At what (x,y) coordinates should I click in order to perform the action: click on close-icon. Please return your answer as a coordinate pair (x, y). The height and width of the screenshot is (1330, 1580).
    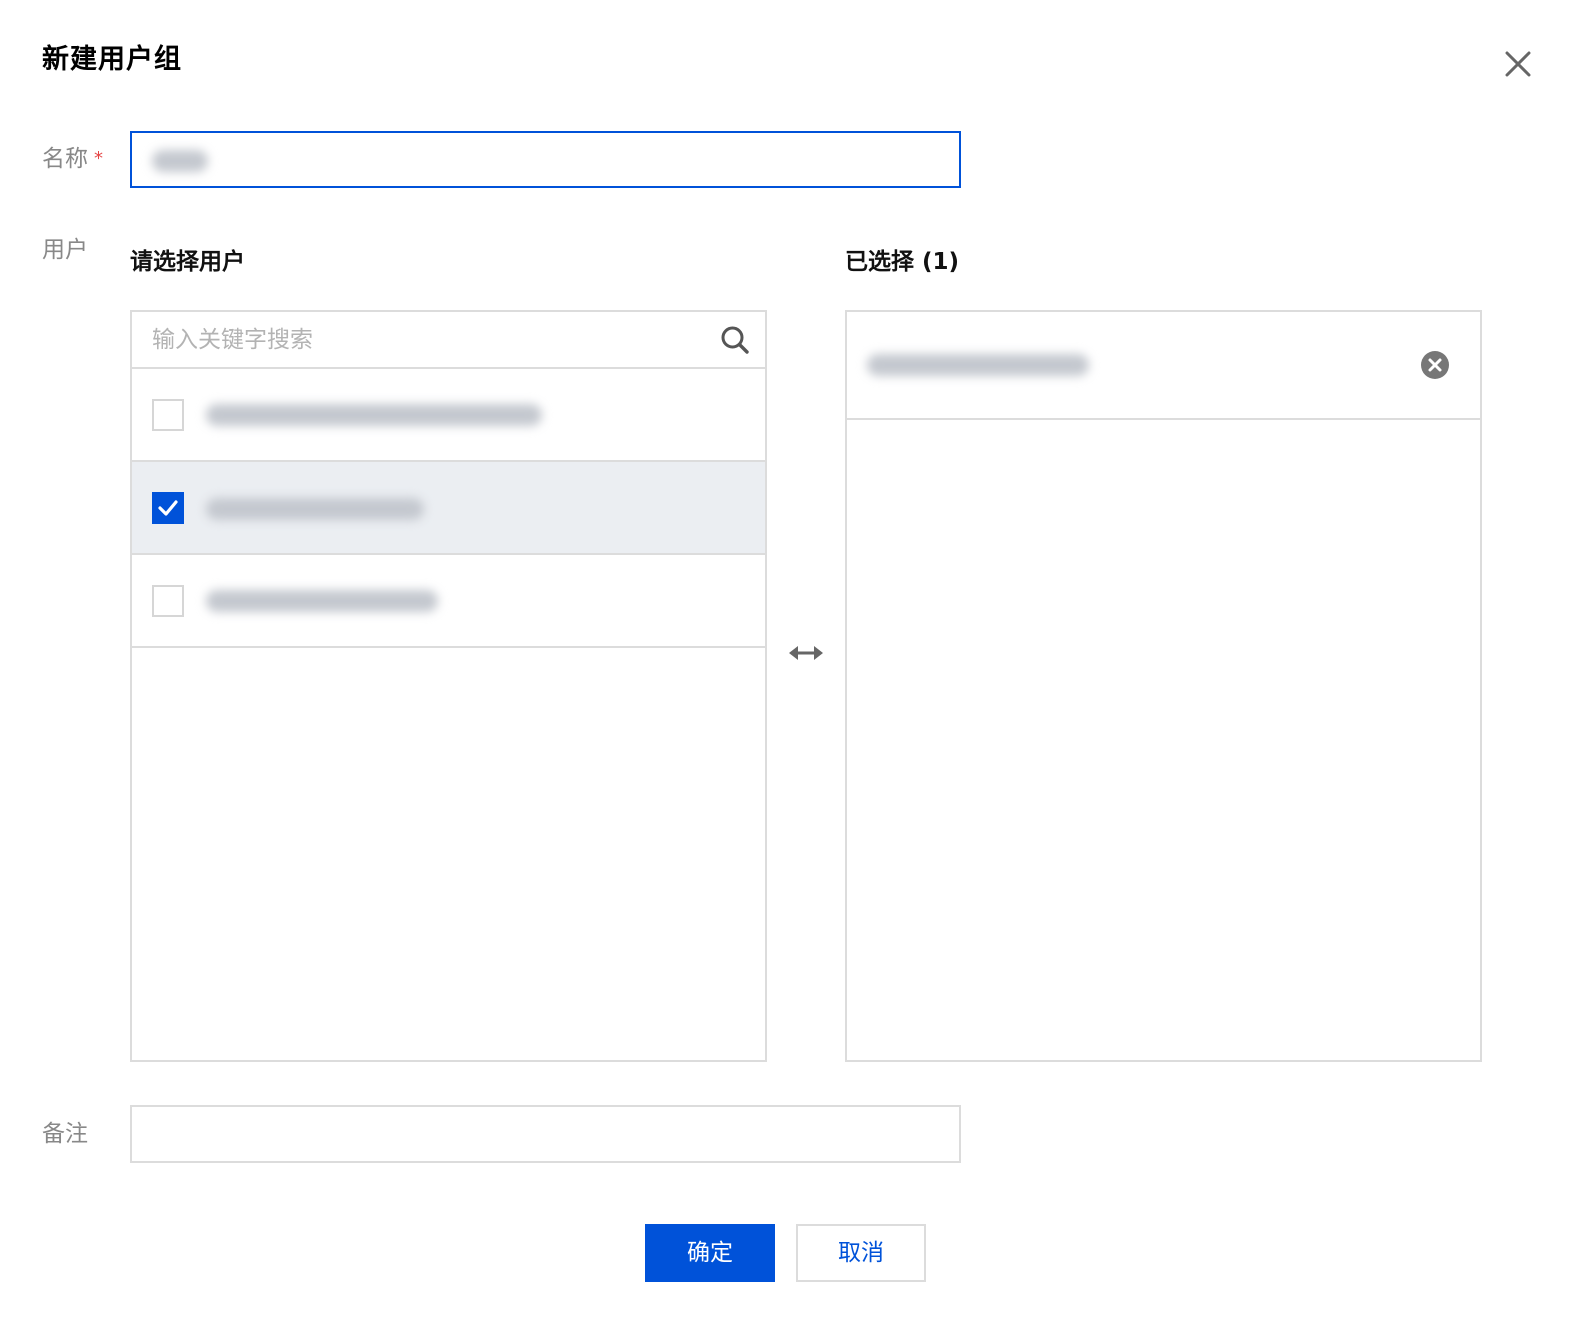
    Looking at the image, I should click on (1518, 64).